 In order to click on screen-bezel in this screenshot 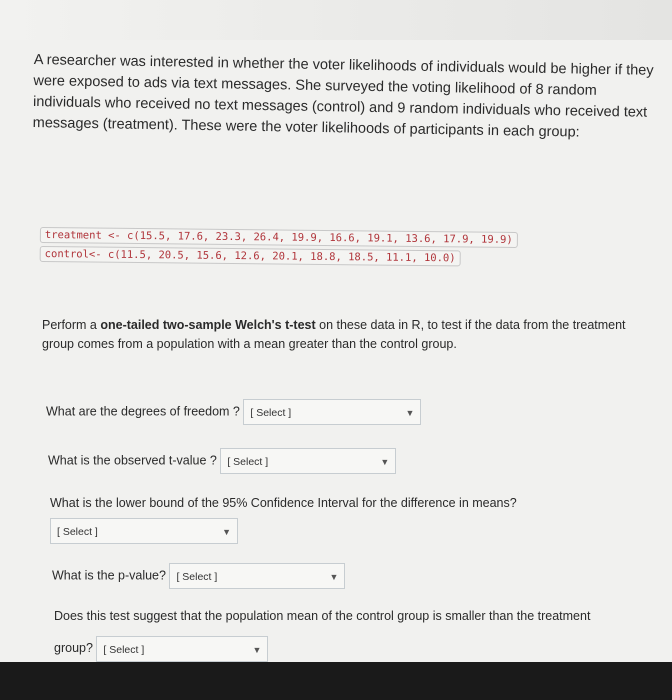, I will do `click(336, 681)`.